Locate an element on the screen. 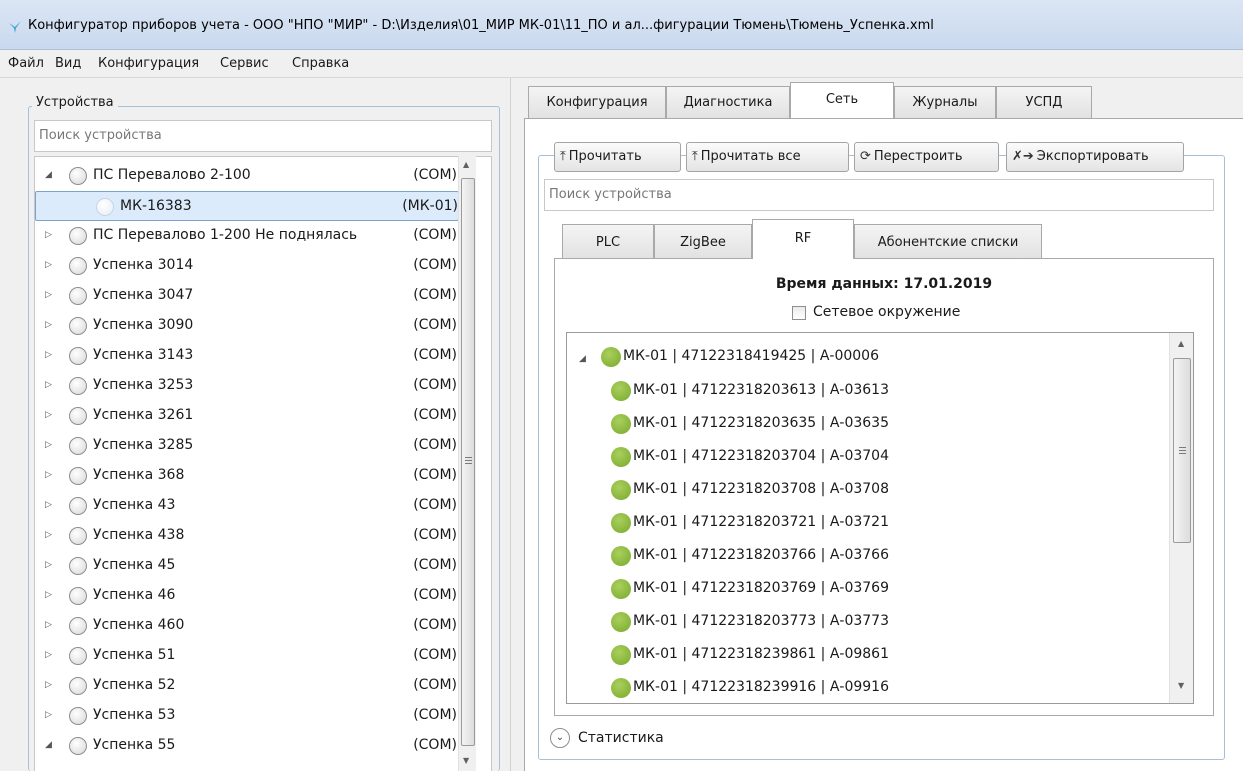 Image resolution: width=1243 pixels, height=771 pixels. device-tree-item: ▷ Успенка 460 (COM) is located at coordinates (247, 626).